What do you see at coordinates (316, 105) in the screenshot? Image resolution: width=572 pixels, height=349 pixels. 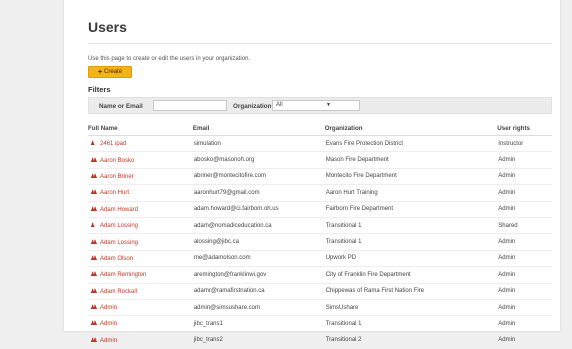 I see `organization-select: All ▼` at bounding box center [316, 105].